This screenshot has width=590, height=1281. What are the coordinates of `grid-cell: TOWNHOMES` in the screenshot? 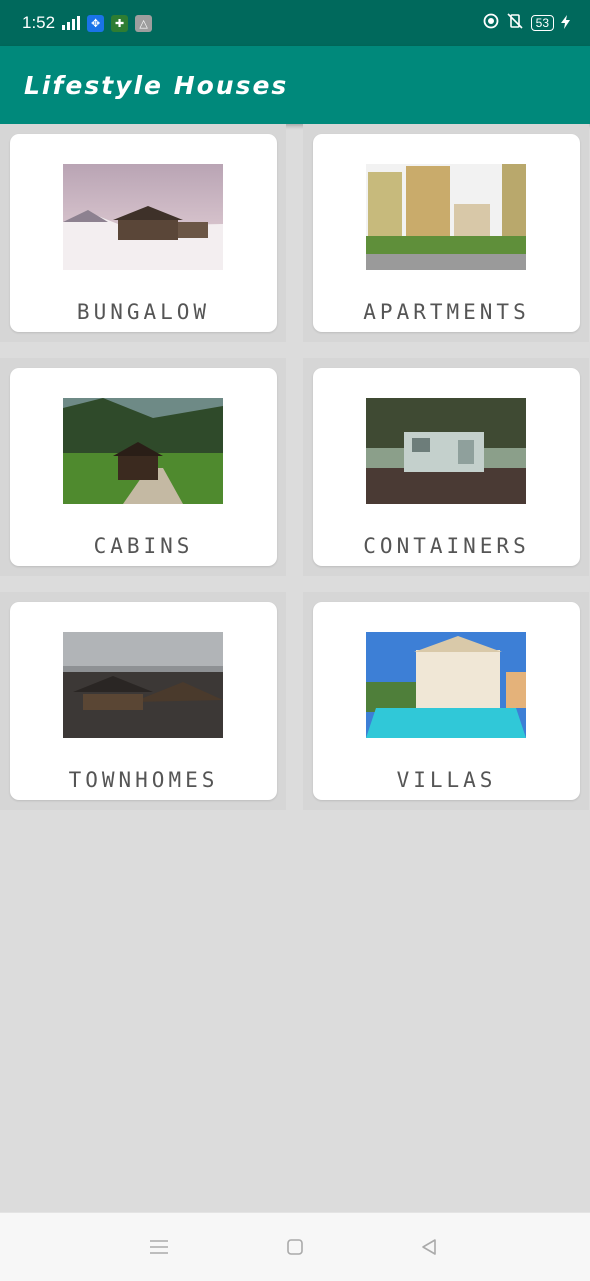 It's located at (143, 701).